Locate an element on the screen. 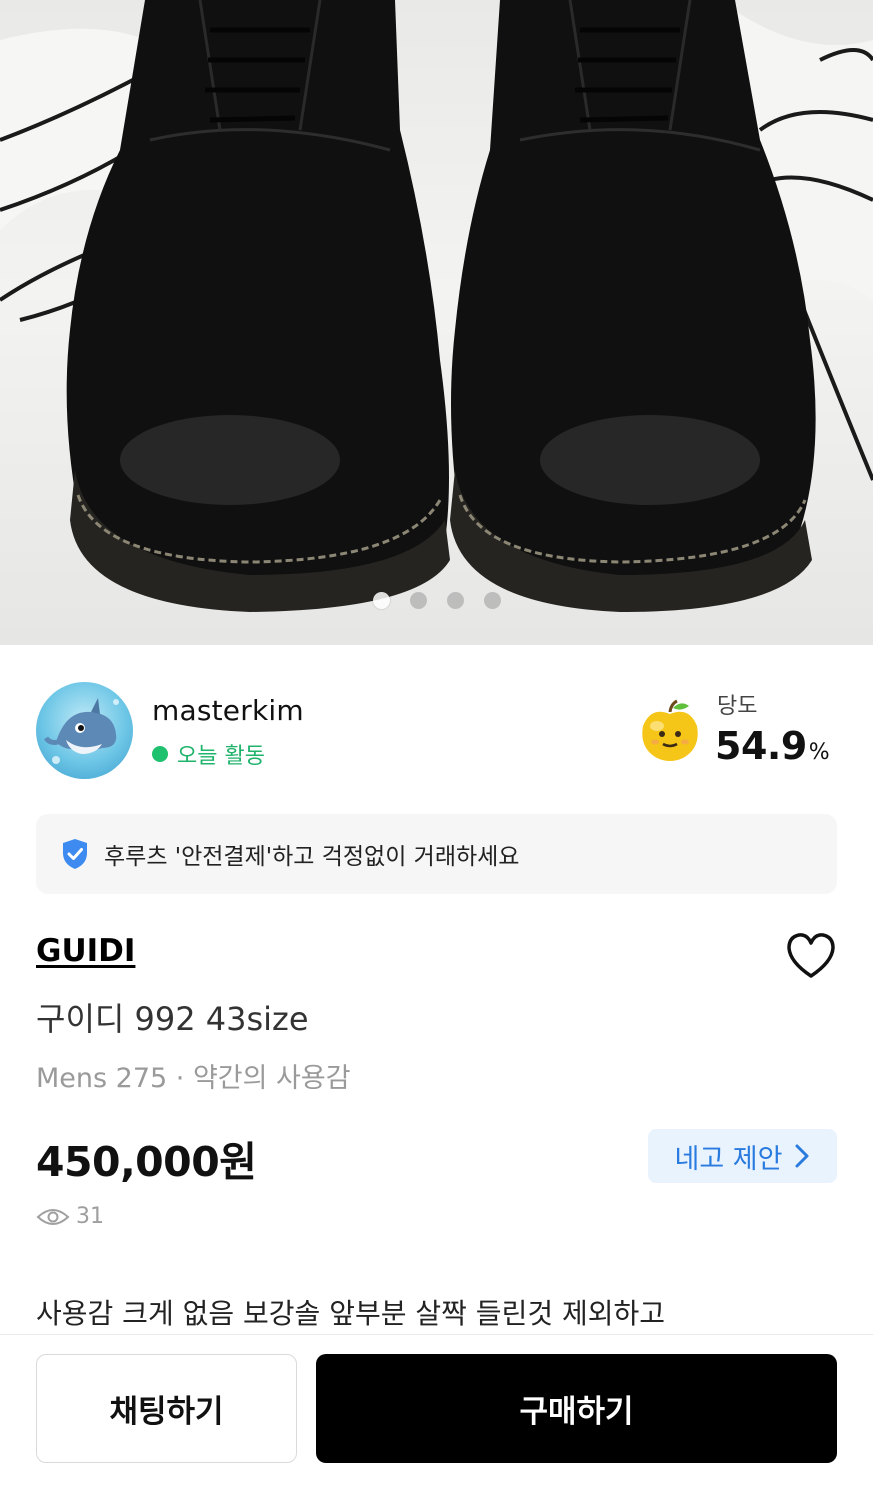 This screenshot has height=1500, width=873. sweetness-value: 54.9% is located at coordinates (772, 746).